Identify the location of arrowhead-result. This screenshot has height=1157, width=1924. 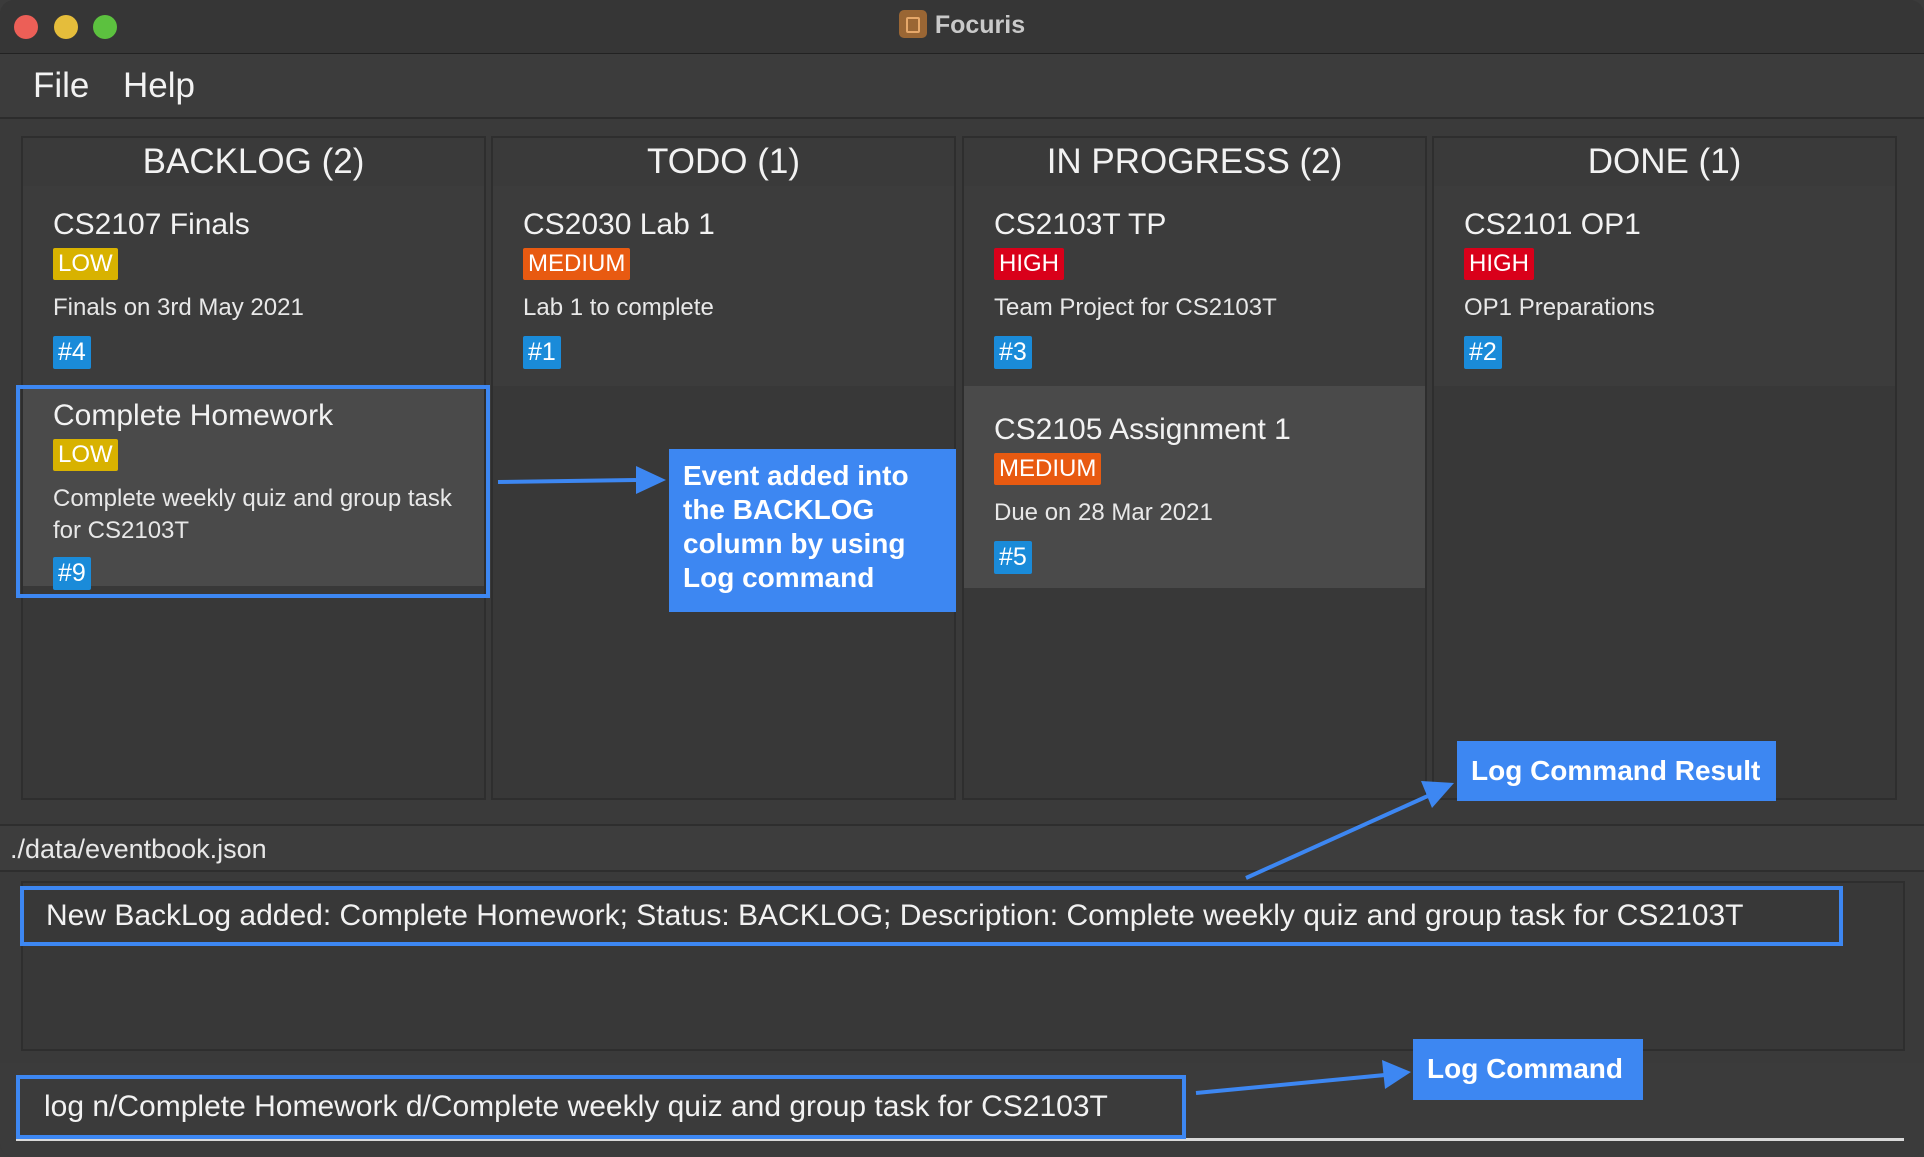
(1437, 794).